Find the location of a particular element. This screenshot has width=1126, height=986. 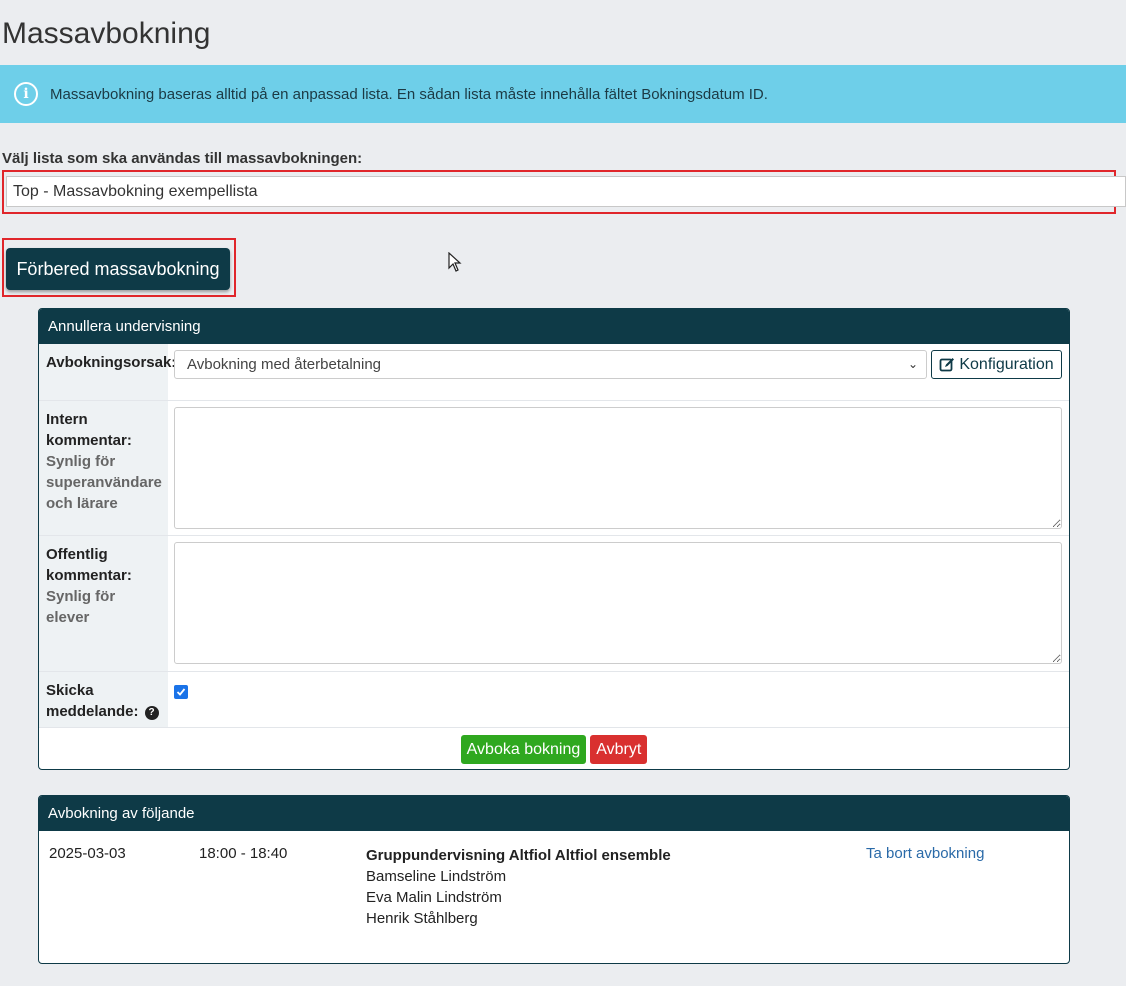

notify-label: Skicka meddelande: is located at coordinates (92, 701).